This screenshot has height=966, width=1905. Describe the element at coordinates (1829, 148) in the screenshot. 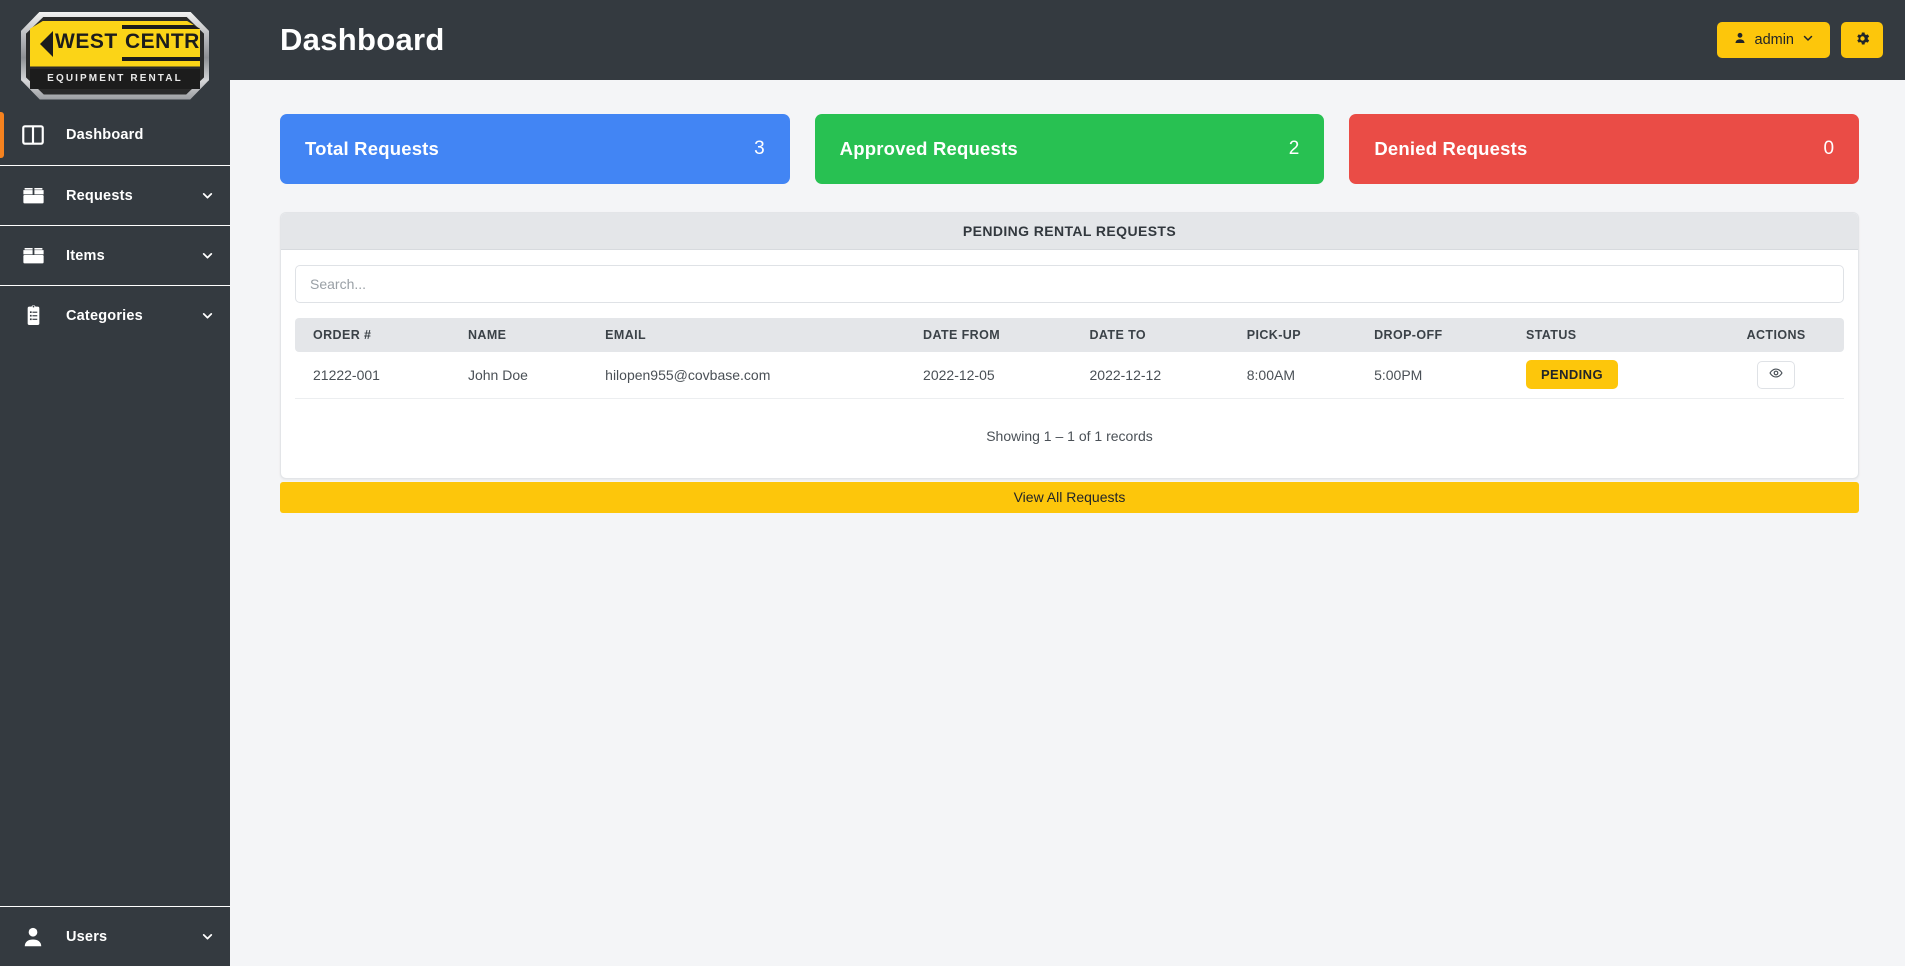

I see `stat-card-value: 0` at that location.